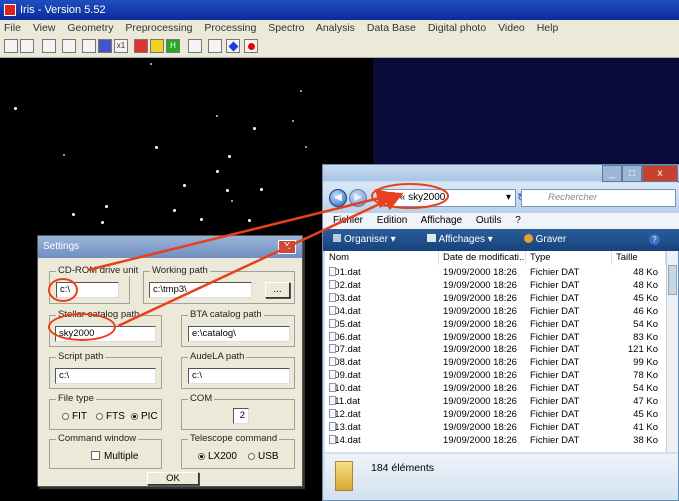 The height and width of the screenshot is (501, 679). Describe the element at coordinates (495, 427) in the screenshot. I see `file-row: 013.dat 19/09/2000 18:26 Fichier DAT 41 Ko` at that location.